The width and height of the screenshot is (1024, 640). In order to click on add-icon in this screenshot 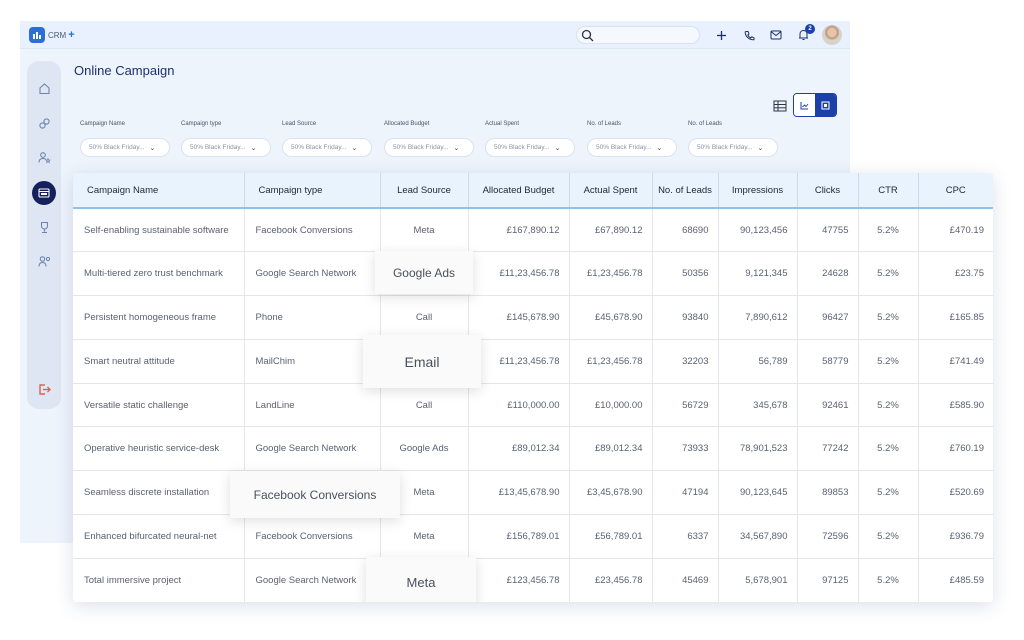, I will do `click(721, 35)`.